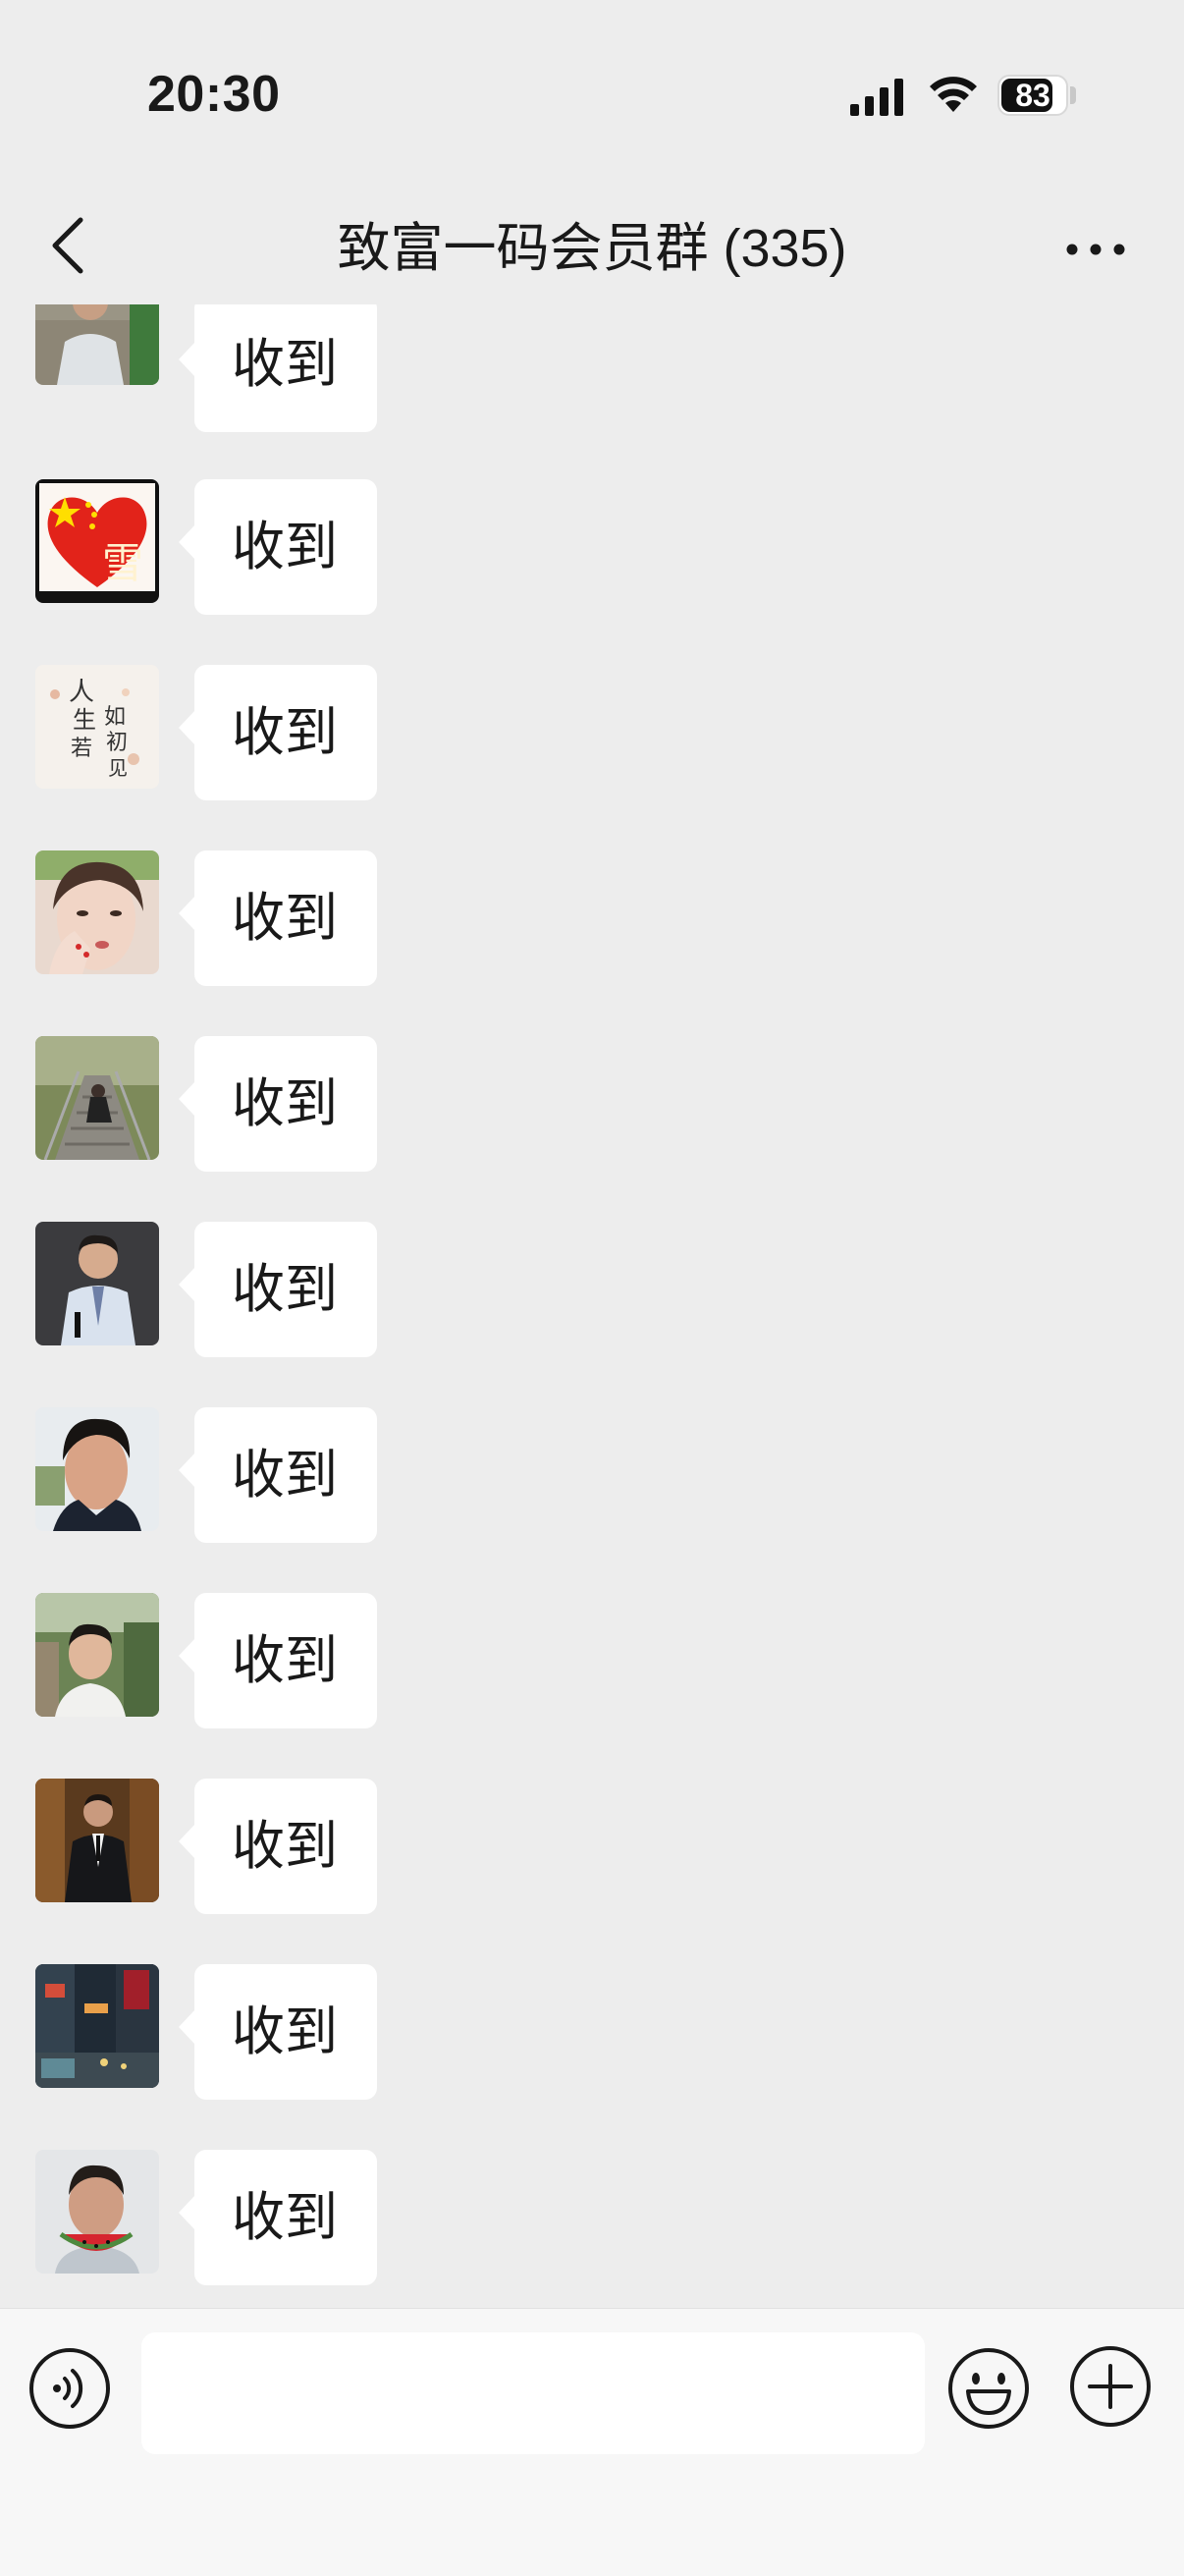 This screenshot has width=1184, height=2576. What do you see at coordinates (97, 727) in the screenshot?
I see `avatar: 人 生 若 如 初 见` at bounding box center [97, 727].